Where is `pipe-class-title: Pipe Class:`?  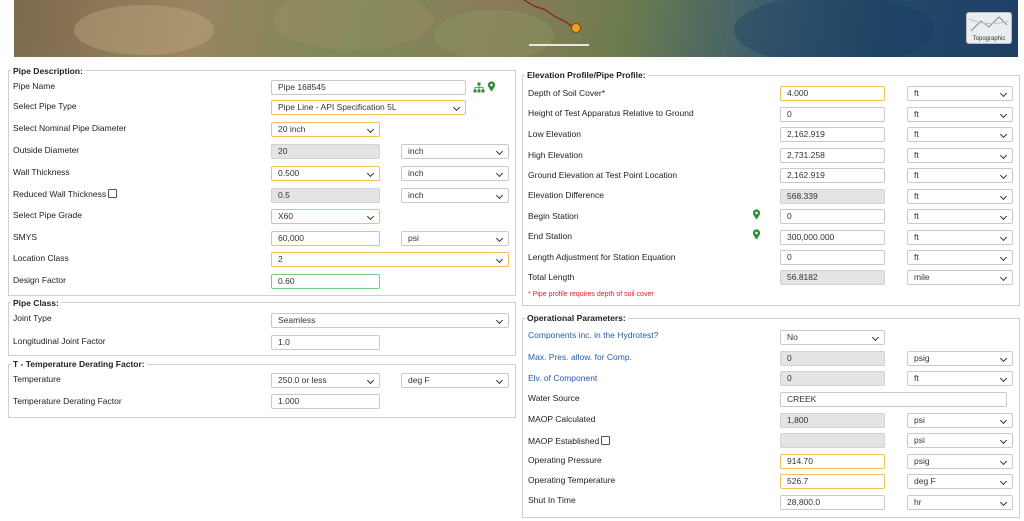
pipe-class-title: Pipe Class: is located at coordinates (36, 303).